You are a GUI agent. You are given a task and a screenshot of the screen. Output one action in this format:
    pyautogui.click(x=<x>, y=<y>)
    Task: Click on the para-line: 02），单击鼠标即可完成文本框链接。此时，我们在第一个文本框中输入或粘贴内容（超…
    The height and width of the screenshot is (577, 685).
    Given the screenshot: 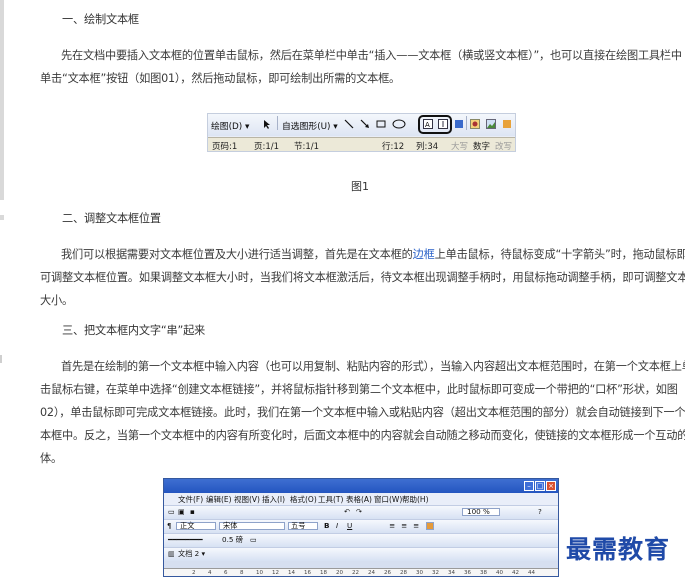 What is the action you would take?
    pyautogui.click(x=362, y=412)
    